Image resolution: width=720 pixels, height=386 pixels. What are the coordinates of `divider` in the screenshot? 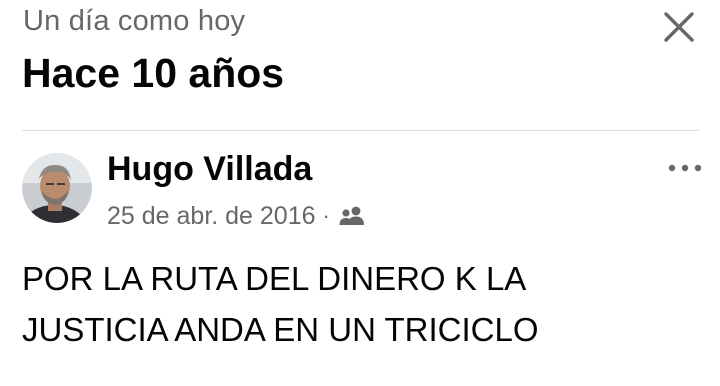 It's located at (360, 130).